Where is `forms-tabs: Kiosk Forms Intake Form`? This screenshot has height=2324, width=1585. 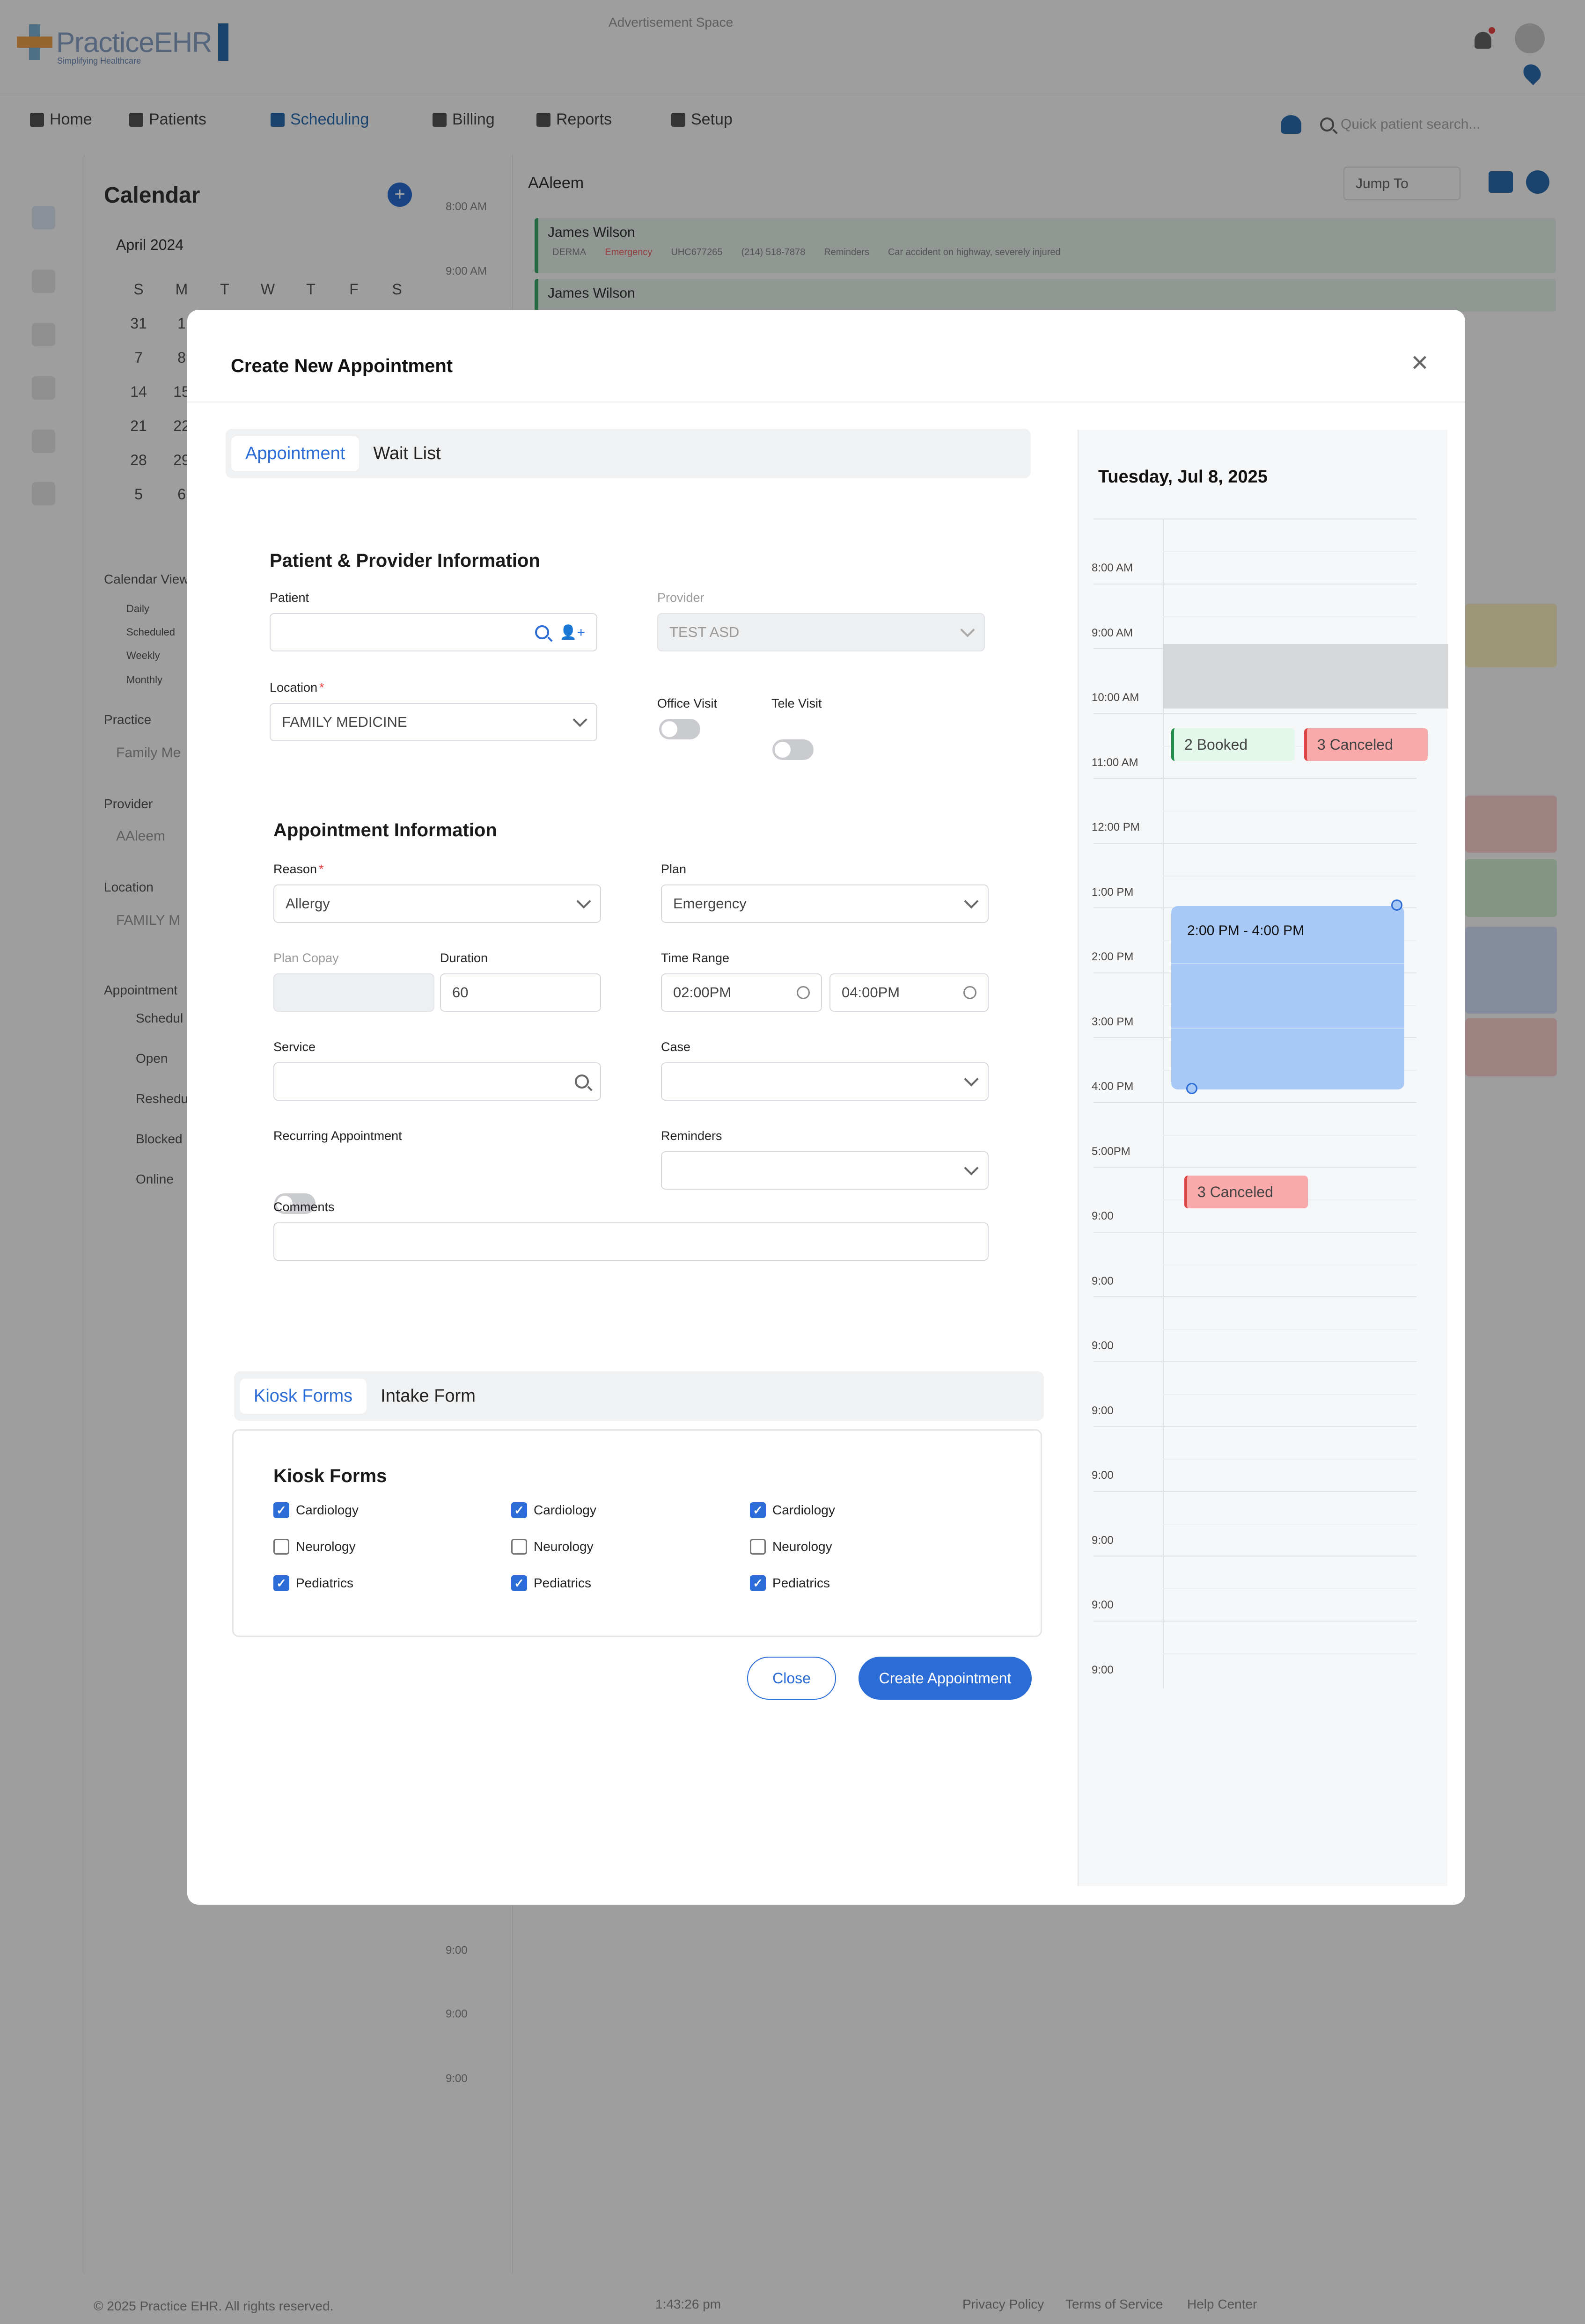
forms-tabs: Kiosk Forms Intake Form is located at coordinates (639, 1396).